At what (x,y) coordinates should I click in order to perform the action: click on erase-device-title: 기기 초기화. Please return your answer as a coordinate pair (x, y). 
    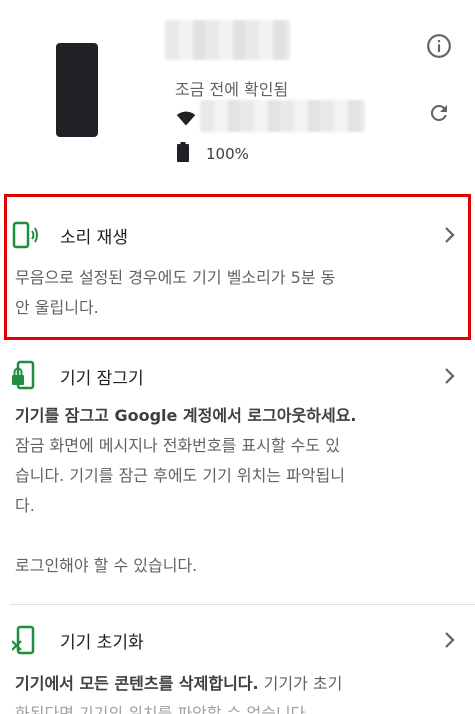
    Looking at the image, I should click on (102, 643).